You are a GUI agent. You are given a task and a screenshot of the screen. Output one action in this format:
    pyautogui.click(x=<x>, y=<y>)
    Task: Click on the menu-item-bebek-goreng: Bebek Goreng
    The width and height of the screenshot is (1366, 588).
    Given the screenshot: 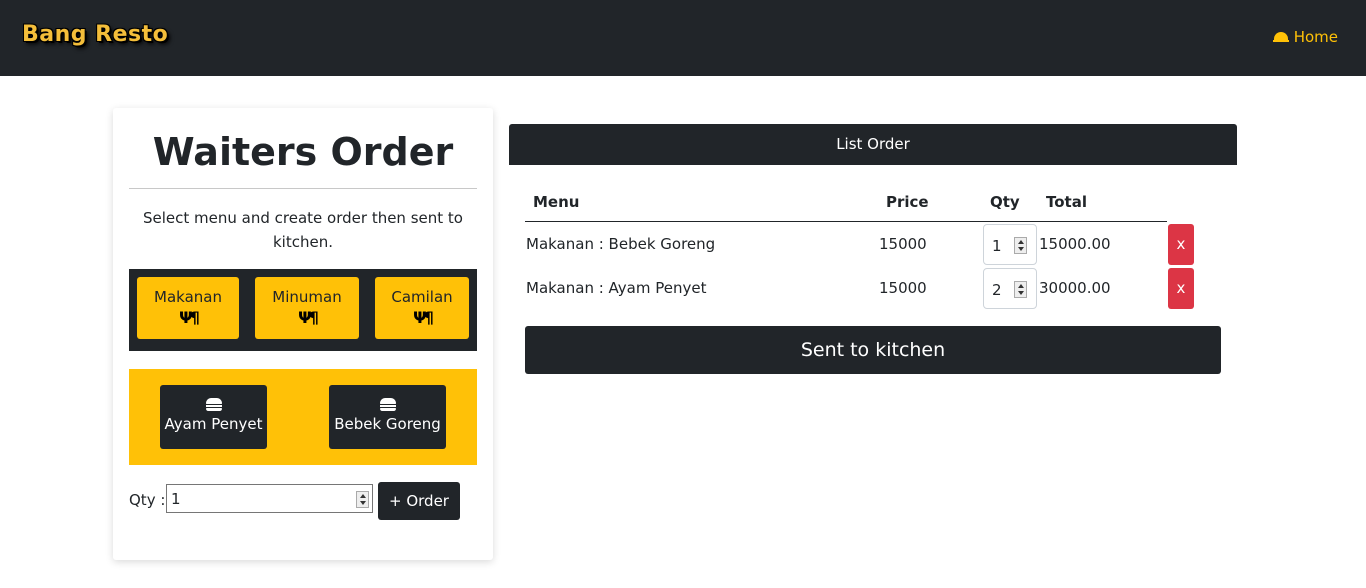 What is the action you would take?
    pyautogui.click(x=387, y=417)
    